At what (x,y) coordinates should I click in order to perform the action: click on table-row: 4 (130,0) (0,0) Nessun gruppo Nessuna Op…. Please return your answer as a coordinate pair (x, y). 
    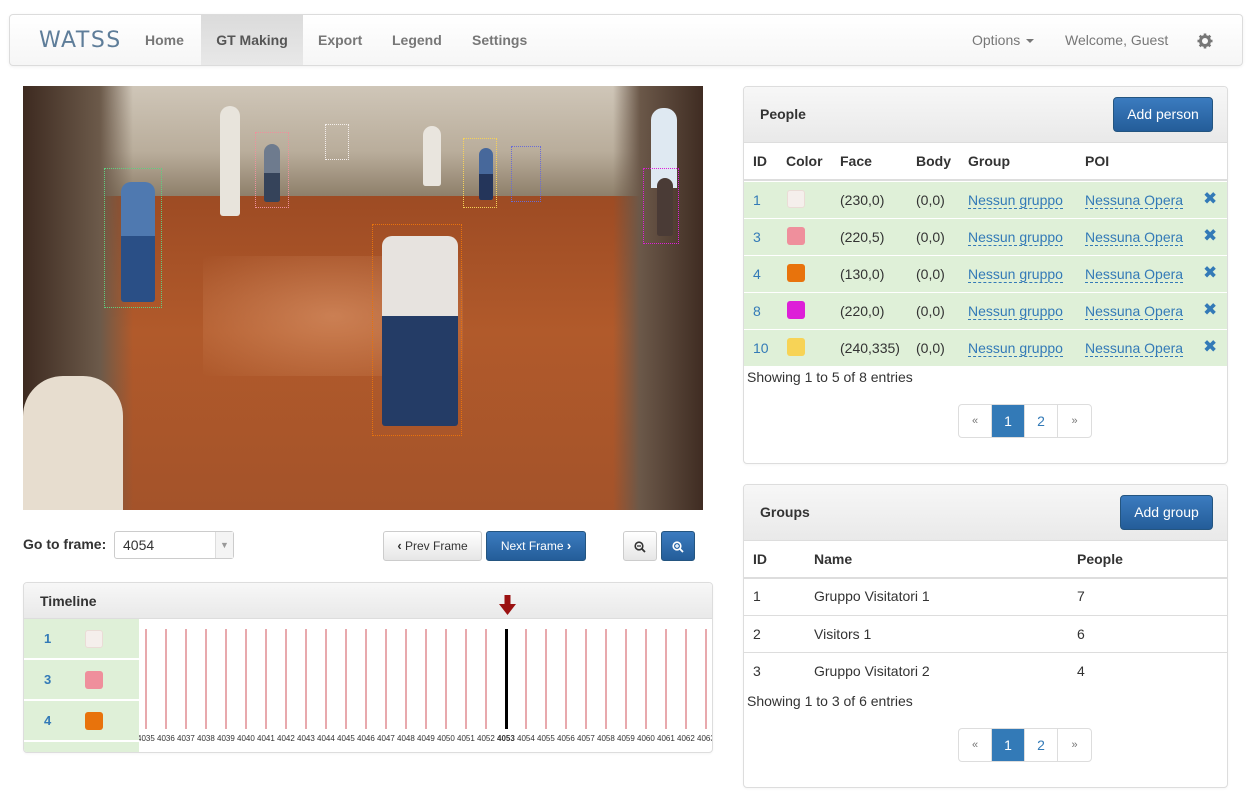
    Looking at the image, I should click on (985, 273).